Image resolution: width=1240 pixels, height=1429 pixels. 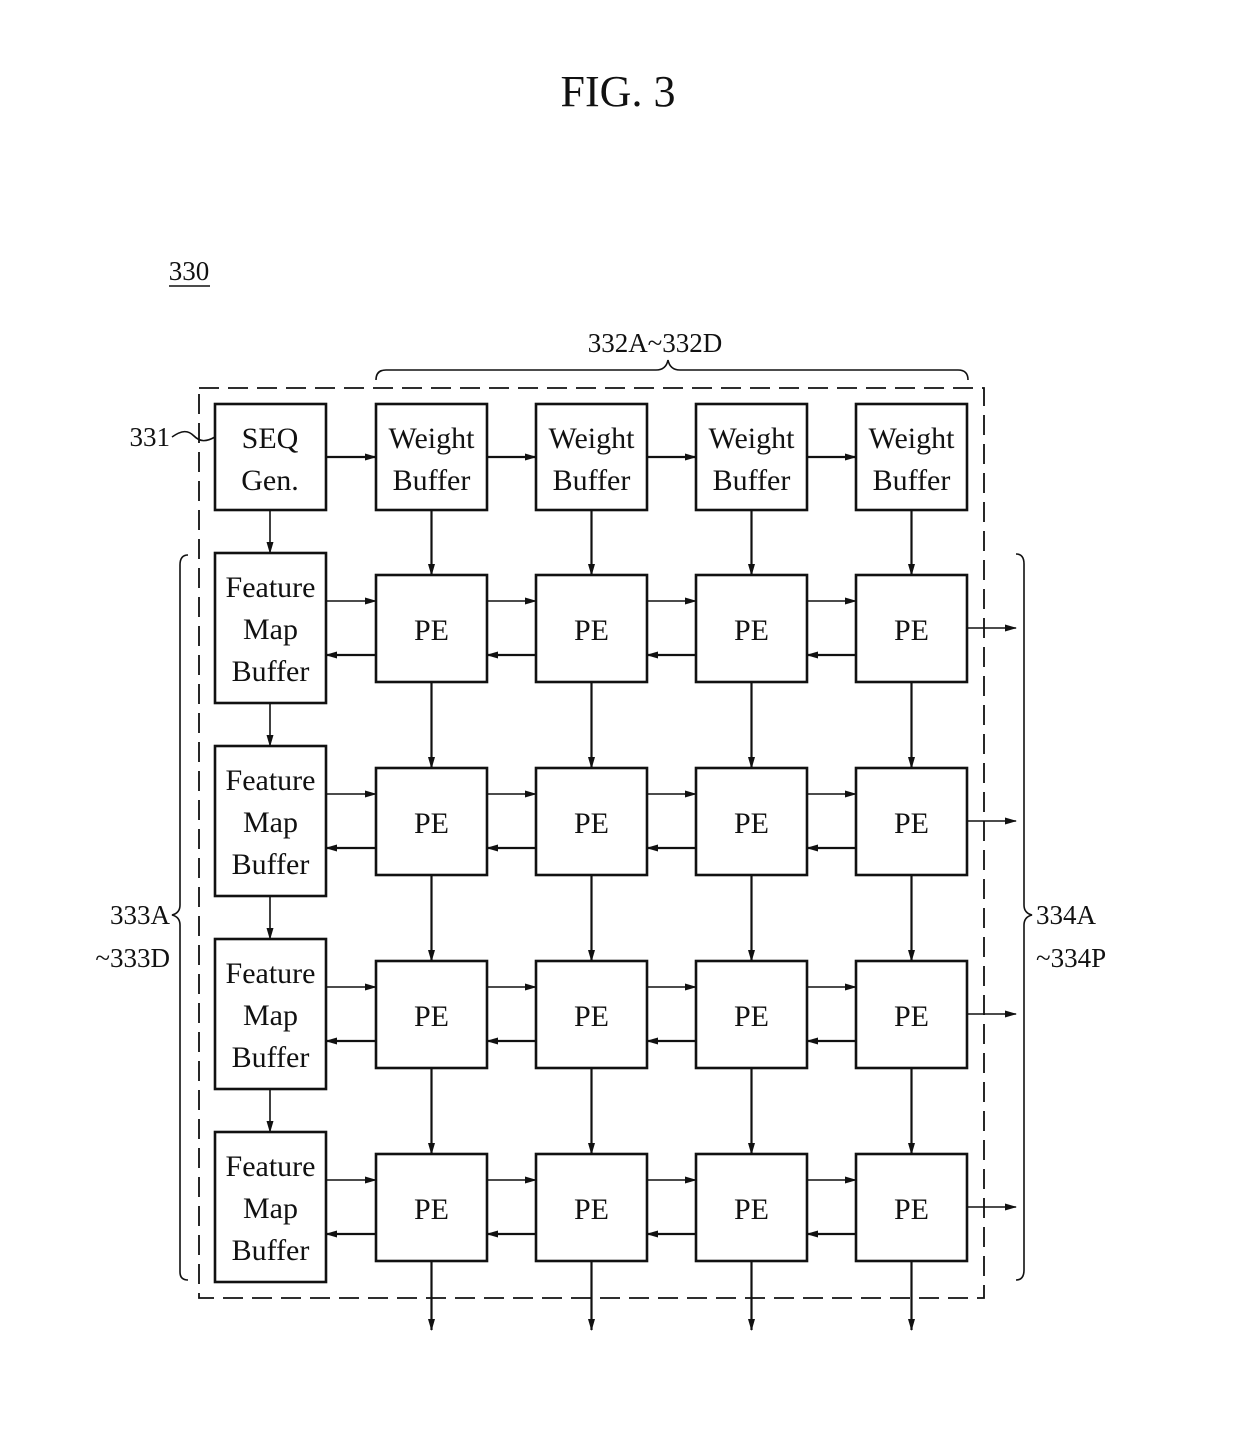 What do you see at coordinates (189, 271) in the screenshot?
I see `figure-reference-number: 330` at bounding box center [189, 271].